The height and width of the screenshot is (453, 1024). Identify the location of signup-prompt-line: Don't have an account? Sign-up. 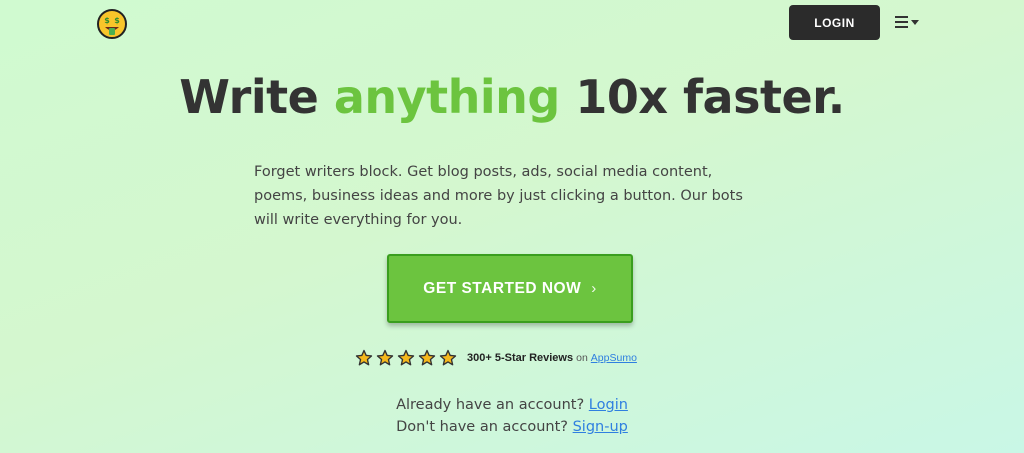
(512, 427).